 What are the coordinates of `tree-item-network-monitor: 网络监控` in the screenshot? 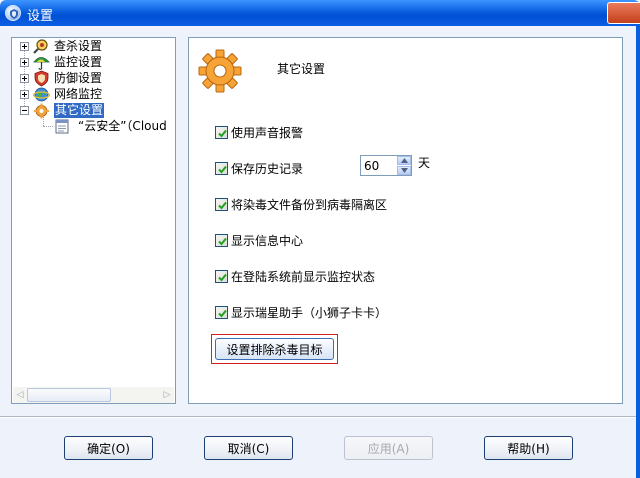 It's located at (78, 94).